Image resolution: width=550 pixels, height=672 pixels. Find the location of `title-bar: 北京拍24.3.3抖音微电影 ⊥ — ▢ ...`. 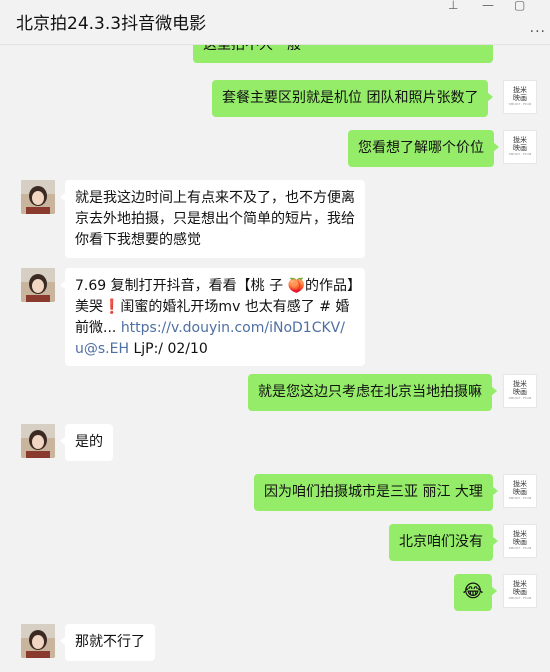

title-bar: 北京拍24.3.3抖音微电影 ⊥ — ▢ ... is located at coordinates (275, 22).